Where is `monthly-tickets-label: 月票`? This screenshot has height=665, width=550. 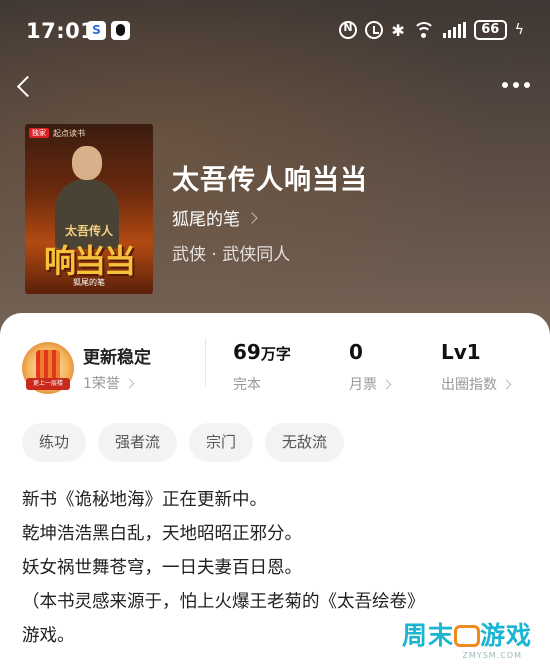 monthly-tickets-label: 月票 is located at coordinates (363, 385).